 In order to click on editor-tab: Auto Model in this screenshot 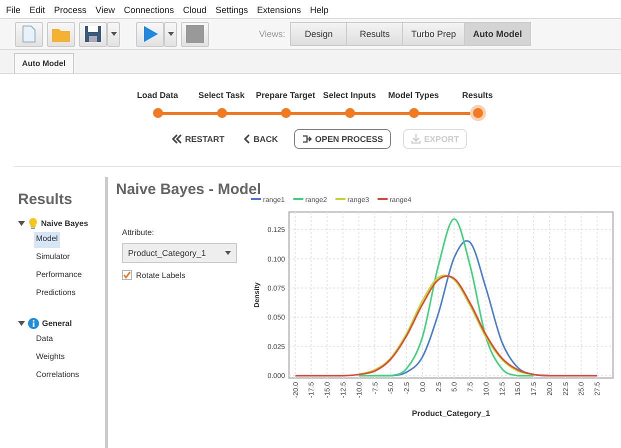, I will do `click(44, 63)`.